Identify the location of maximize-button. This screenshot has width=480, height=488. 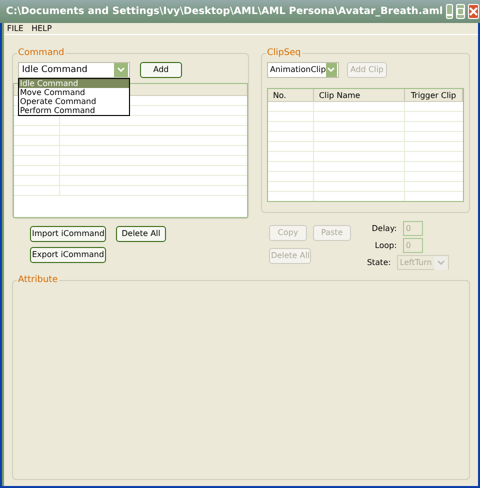
(460, 11).